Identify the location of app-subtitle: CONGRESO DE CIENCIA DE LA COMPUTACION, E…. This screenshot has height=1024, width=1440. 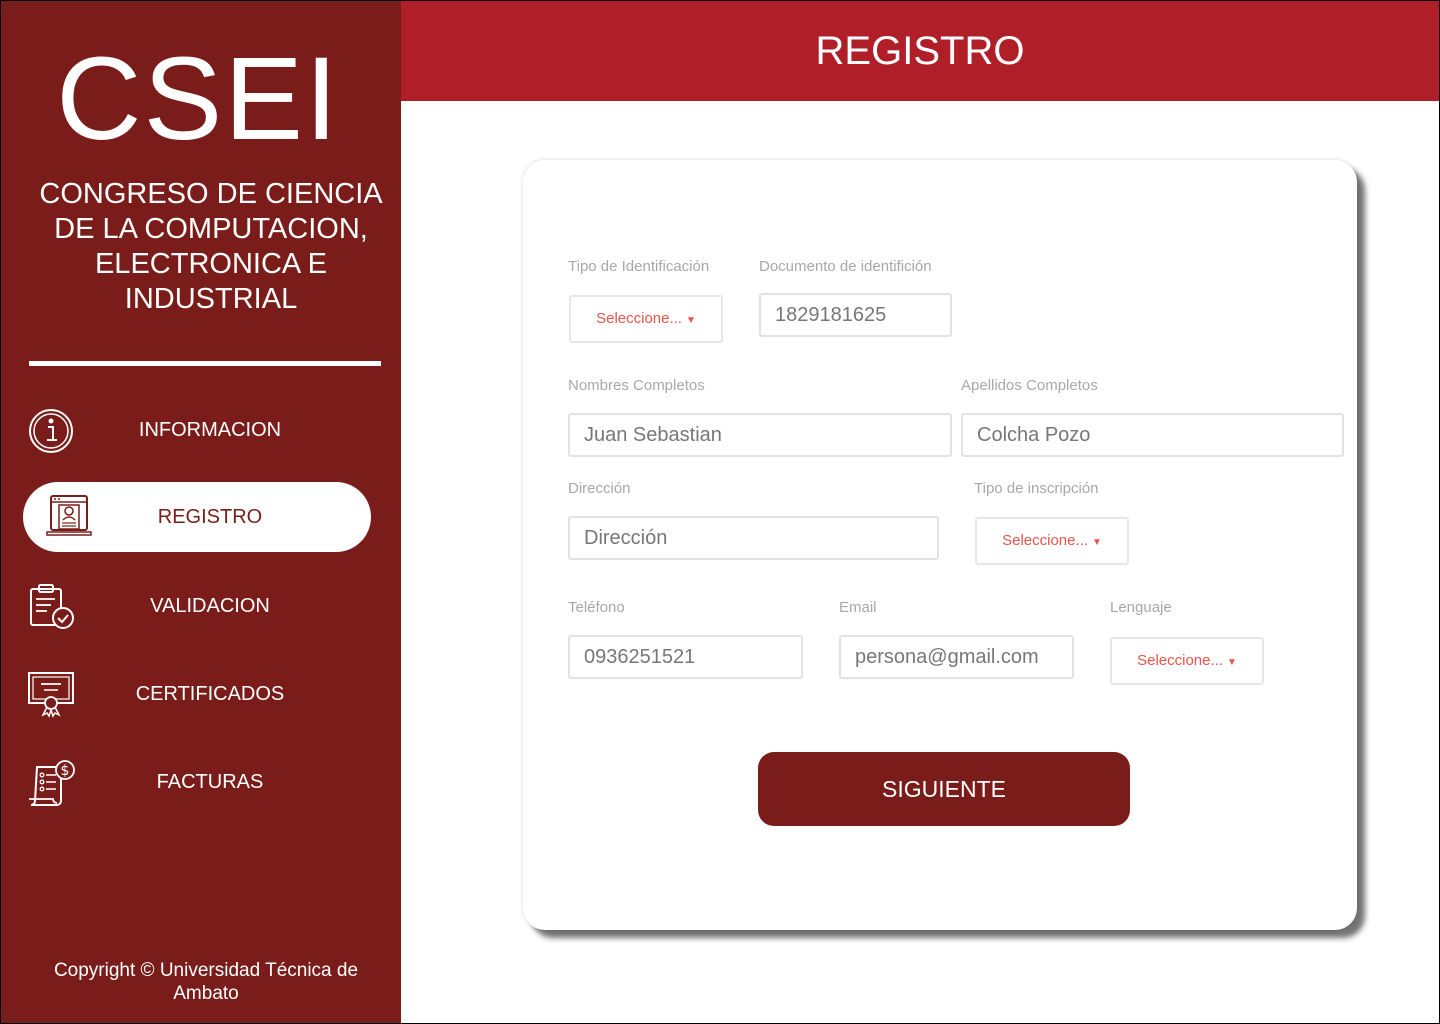
(211, 246).